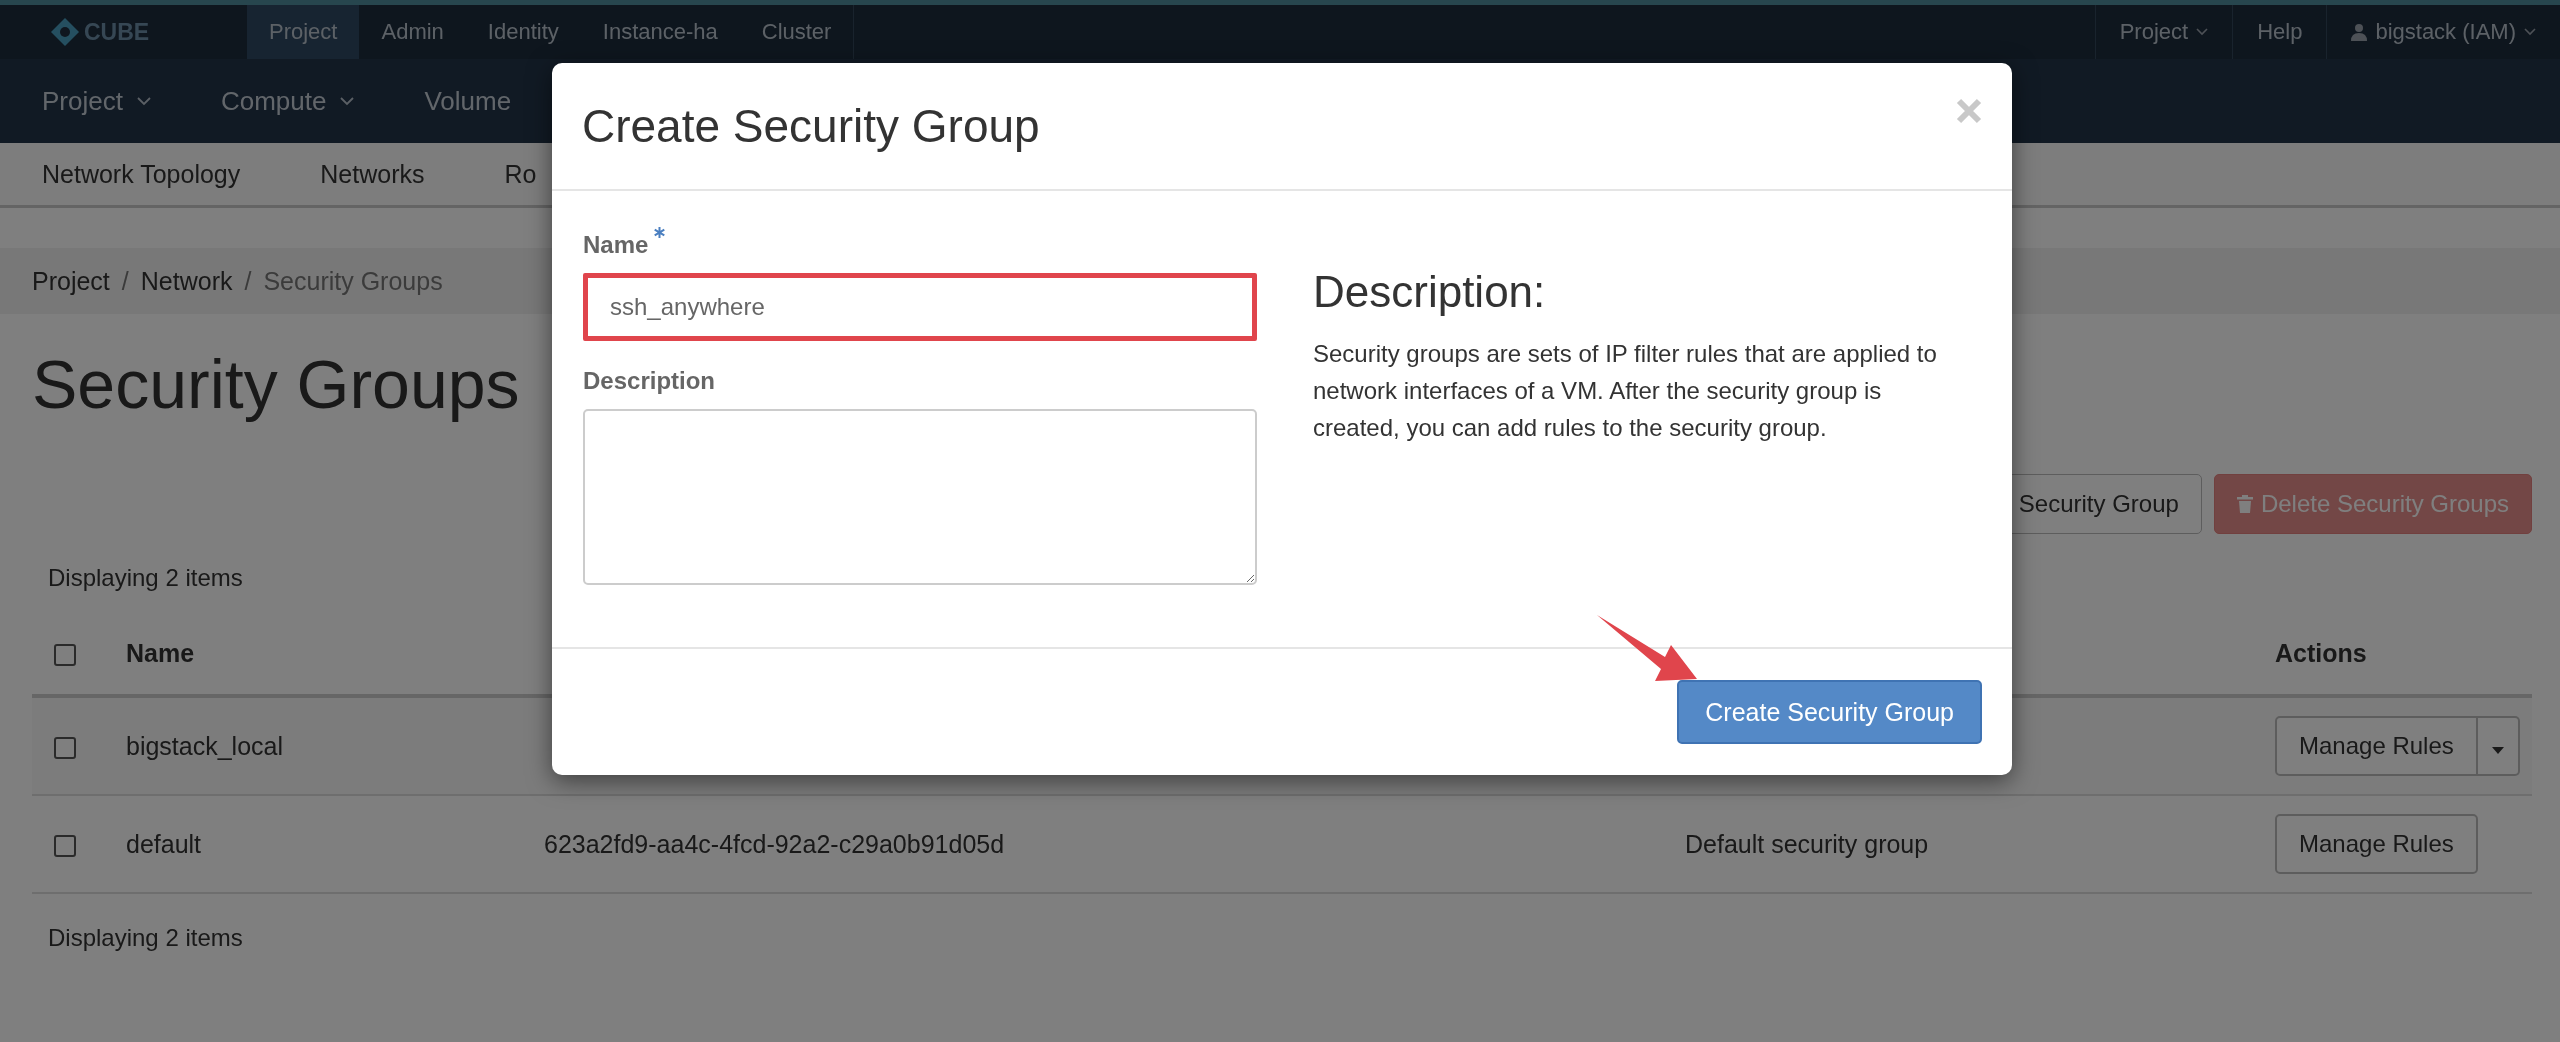 Image resolution: width=2560 pixels, height=1042 pixels. What do you see at coordinates (796, 32) in the screenshot?
I see `top-nav-tab: Cluster` at bounding box center [796, 32].